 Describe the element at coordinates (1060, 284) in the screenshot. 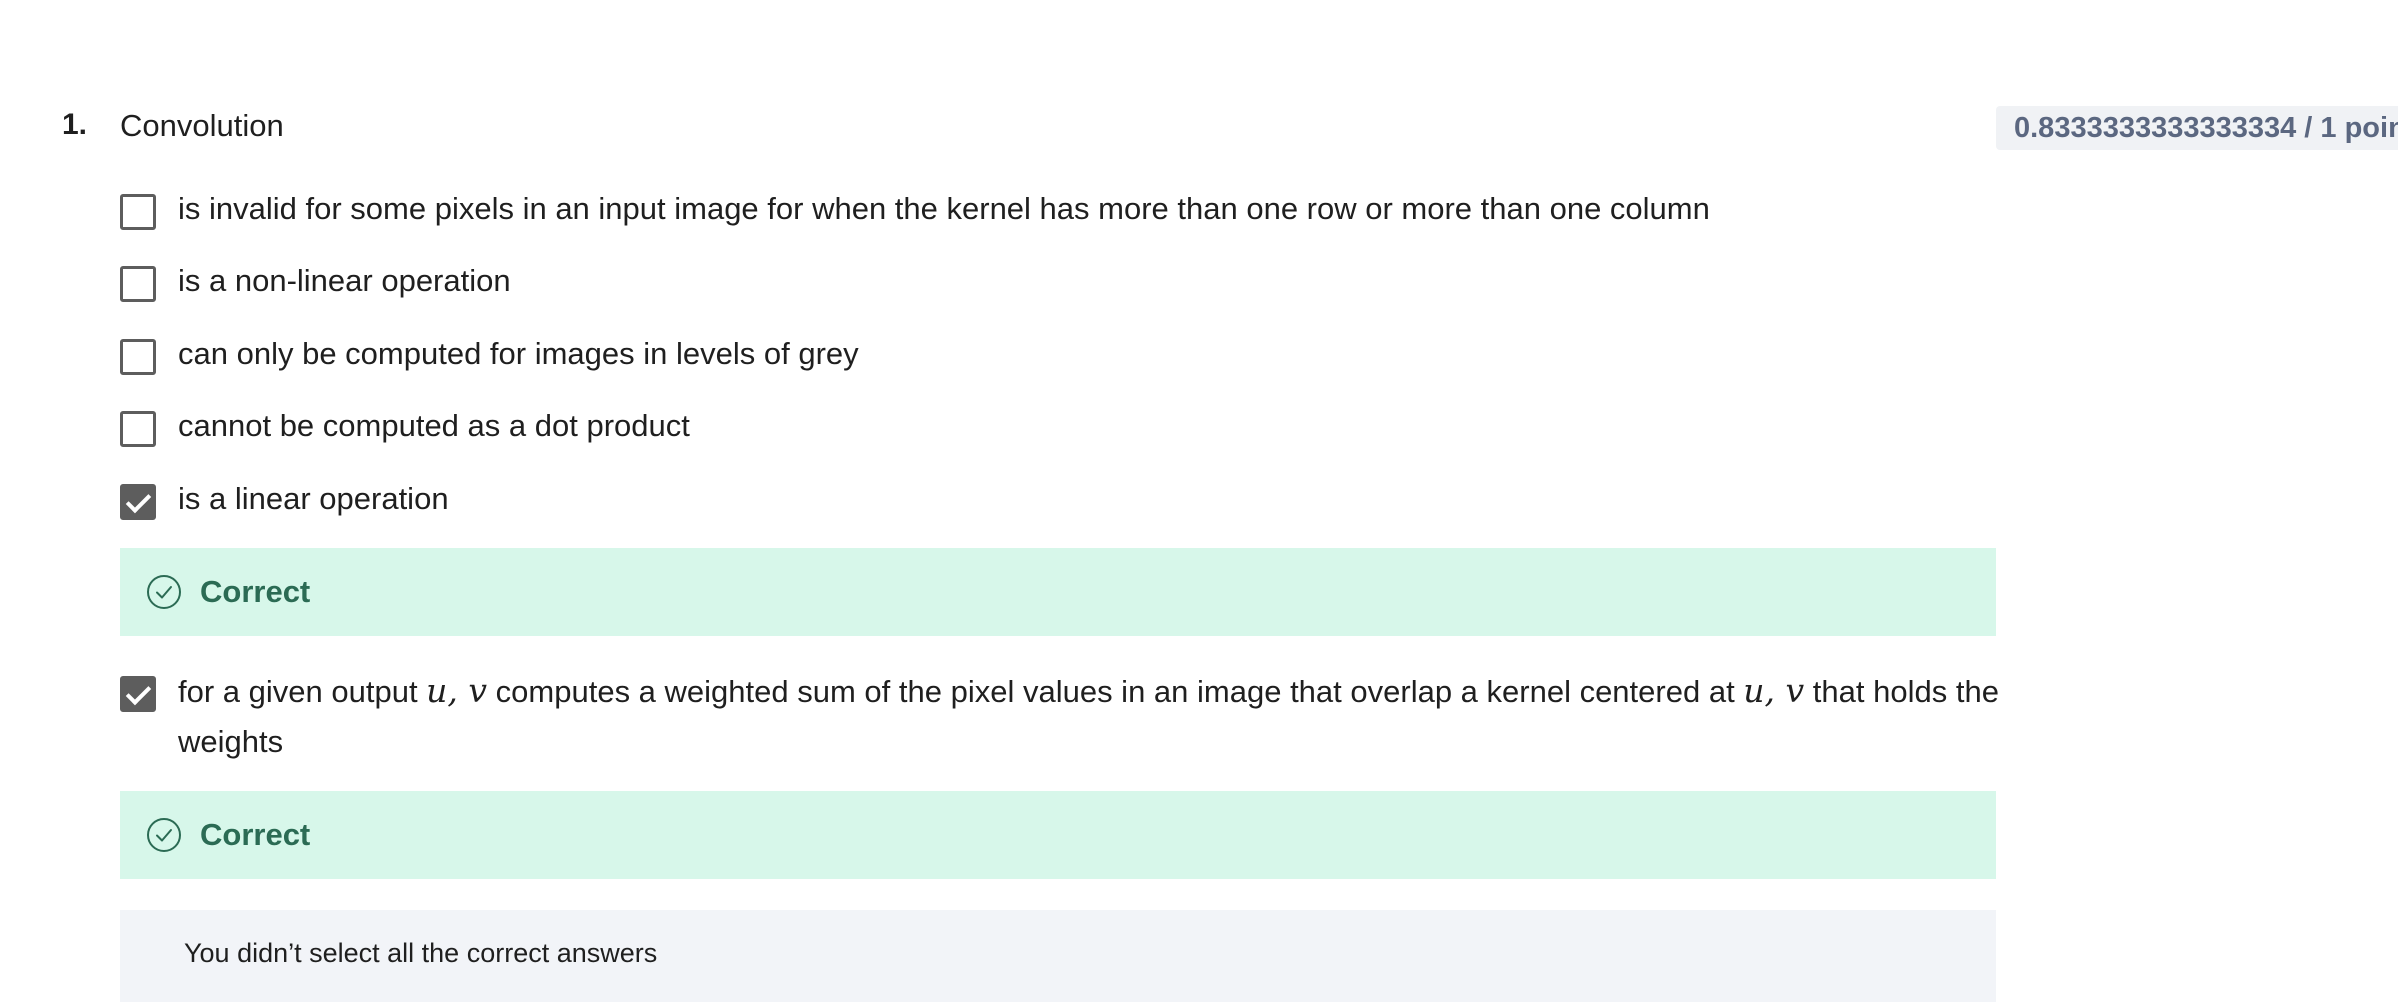

I see `option-2: is a non-linear operation` at that location.